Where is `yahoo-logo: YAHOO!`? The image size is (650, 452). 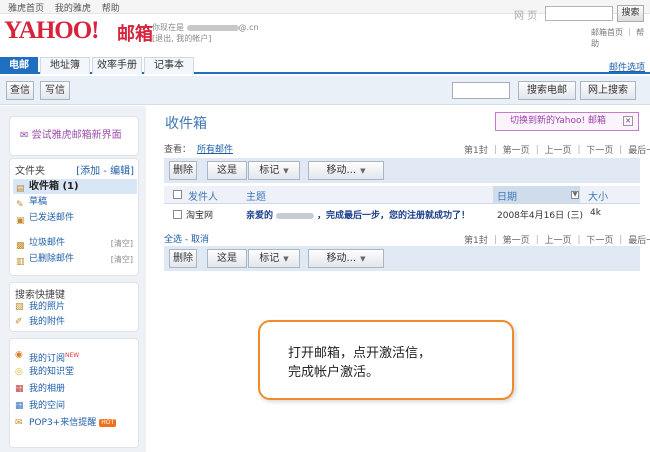 yahoo-logo: YAHOO! is located at coordinates (51, 31).